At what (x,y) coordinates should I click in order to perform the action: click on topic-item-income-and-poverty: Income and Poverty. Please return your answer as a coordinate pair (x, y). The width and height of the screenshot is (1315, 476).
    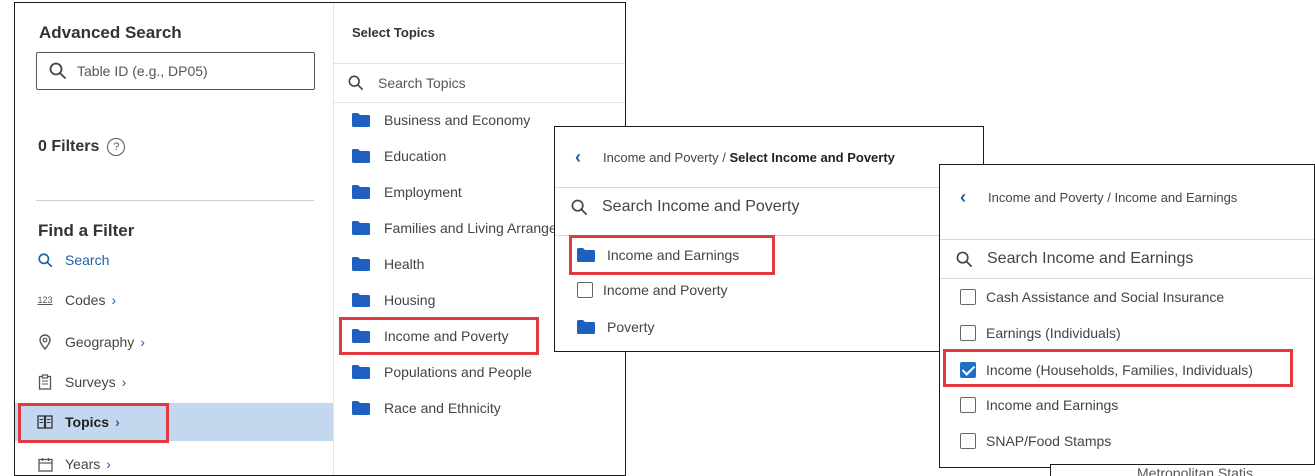
    Looking at the image, I should click on (430, 336).